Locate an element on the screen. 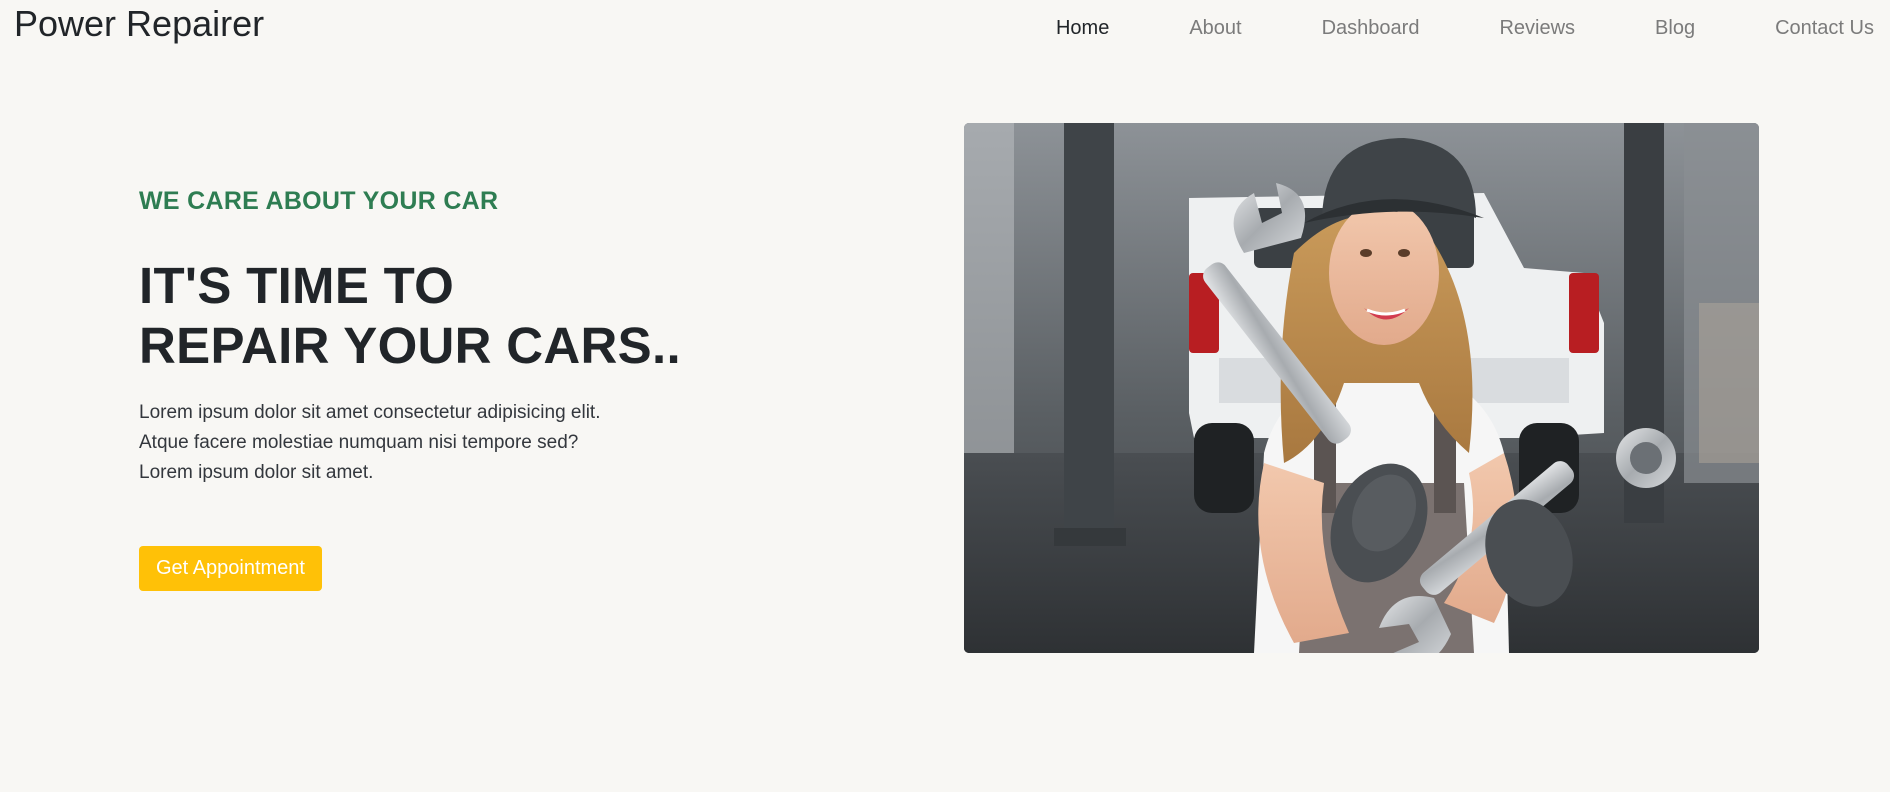 Image resolution: width=1890 pixels, height=792 pixels. hero-eyebrow: WE CARE ABOUT YOUR CAR is located at coordinates (319, 201).